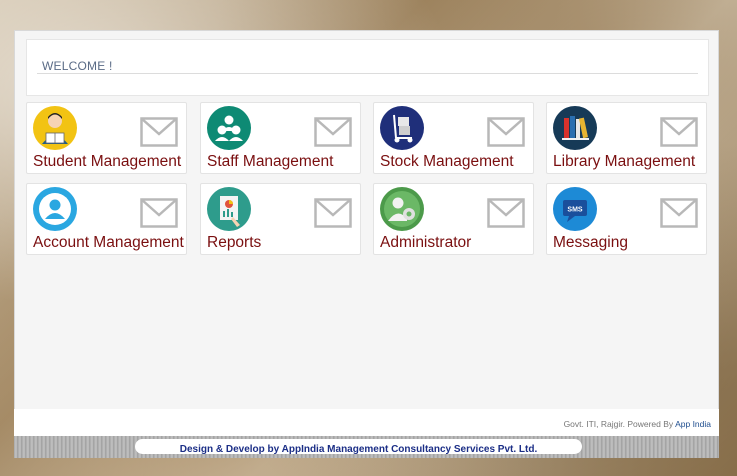 This screenshot has width=737, height=476. I want to click on svg-text: SMS, so click(575, 210).